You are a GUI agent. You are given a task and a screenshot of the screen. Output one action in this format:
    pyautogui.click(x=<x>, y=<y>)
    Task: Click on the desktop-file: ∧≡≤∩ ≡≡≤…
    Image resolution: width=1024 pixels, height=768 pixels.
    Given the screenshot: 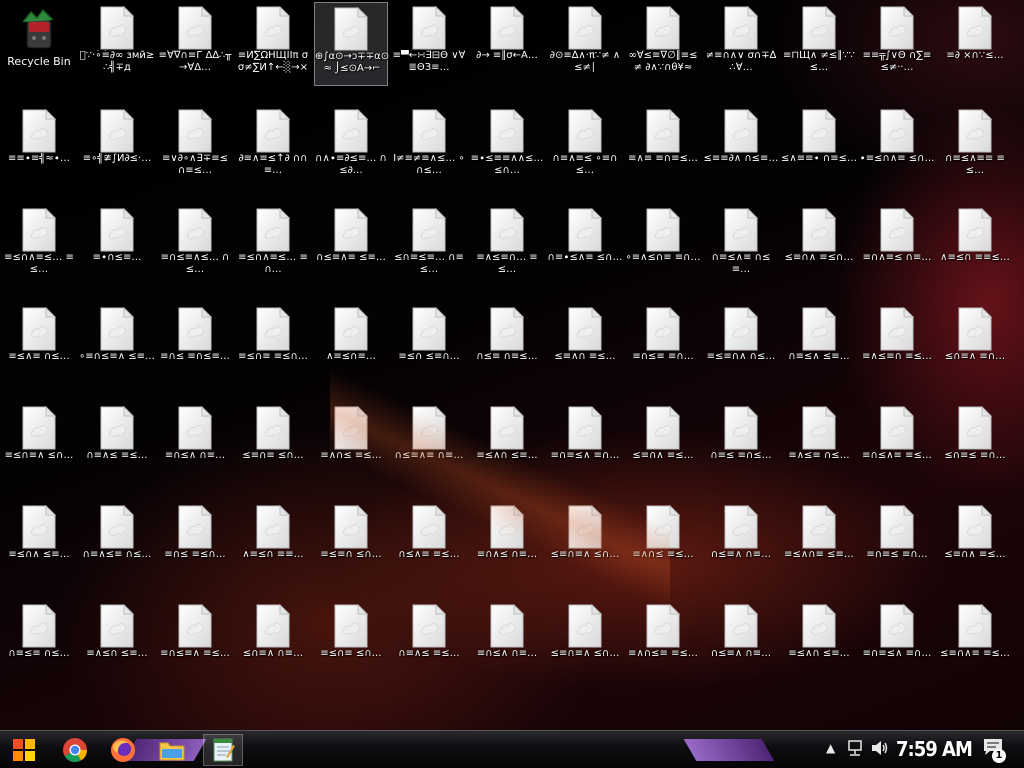 What is the action you would take?
    pyautogui.click(x=975, y=246)
    